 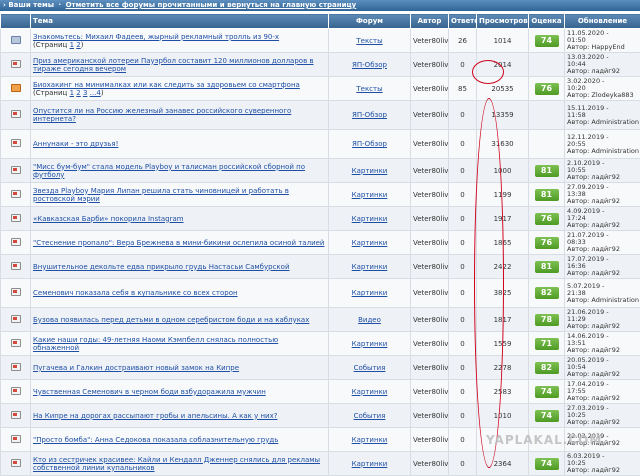 I want to click on column-header-replies: Ответов, so click(x=463, y=21).